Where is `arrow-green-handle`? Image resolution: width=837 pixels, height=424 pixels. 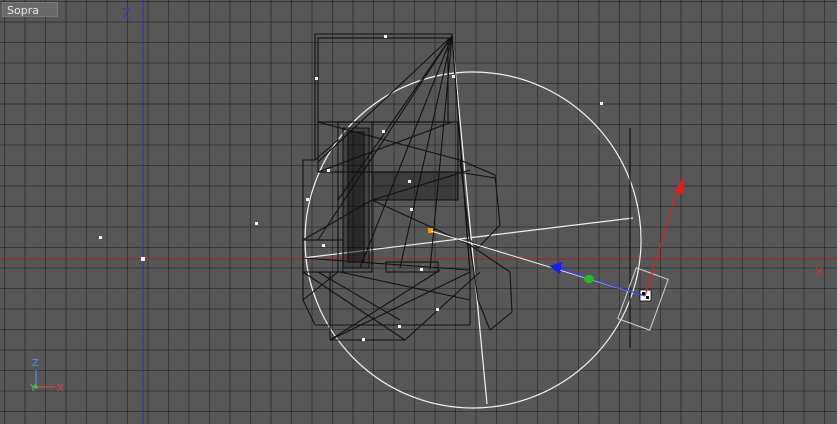
arrow-green-handle is located at coordinates (589, 279).